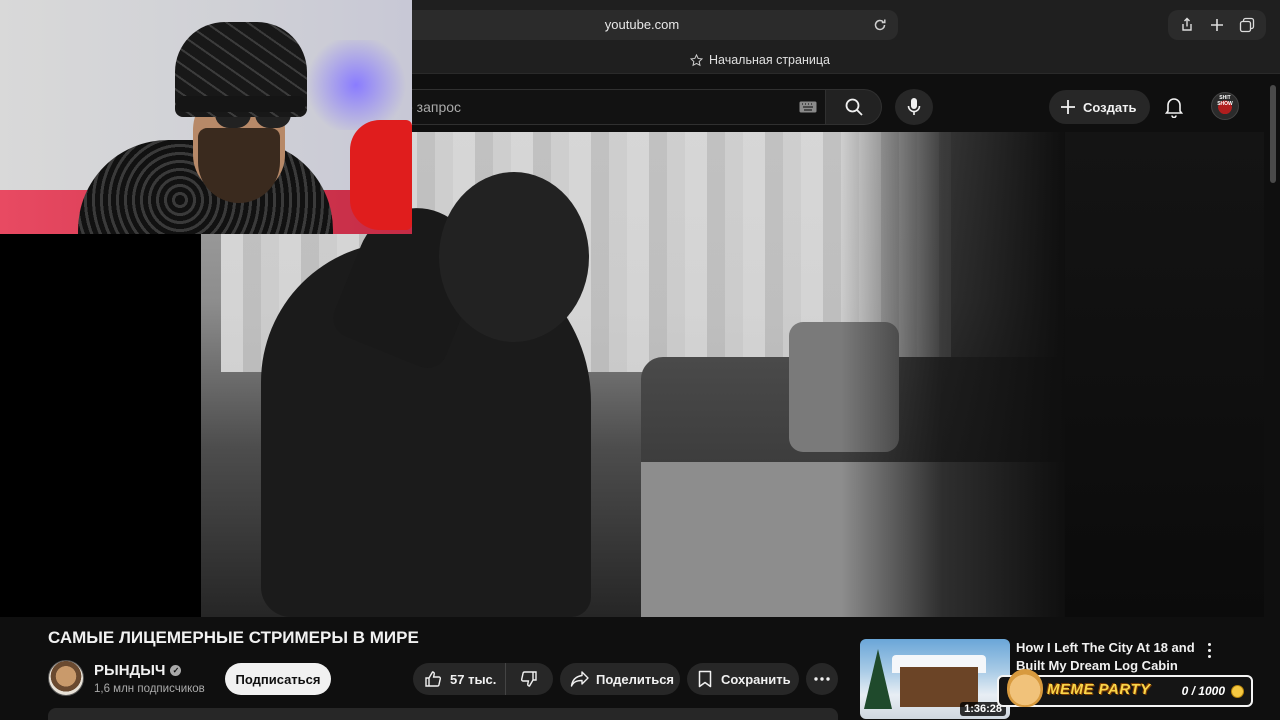 This screenshot has width=1280, height=720. Describe the element at coordinates (129, 670) in the screenshot. I see `channel-name-text: РЫНДЫЧ` at that location.